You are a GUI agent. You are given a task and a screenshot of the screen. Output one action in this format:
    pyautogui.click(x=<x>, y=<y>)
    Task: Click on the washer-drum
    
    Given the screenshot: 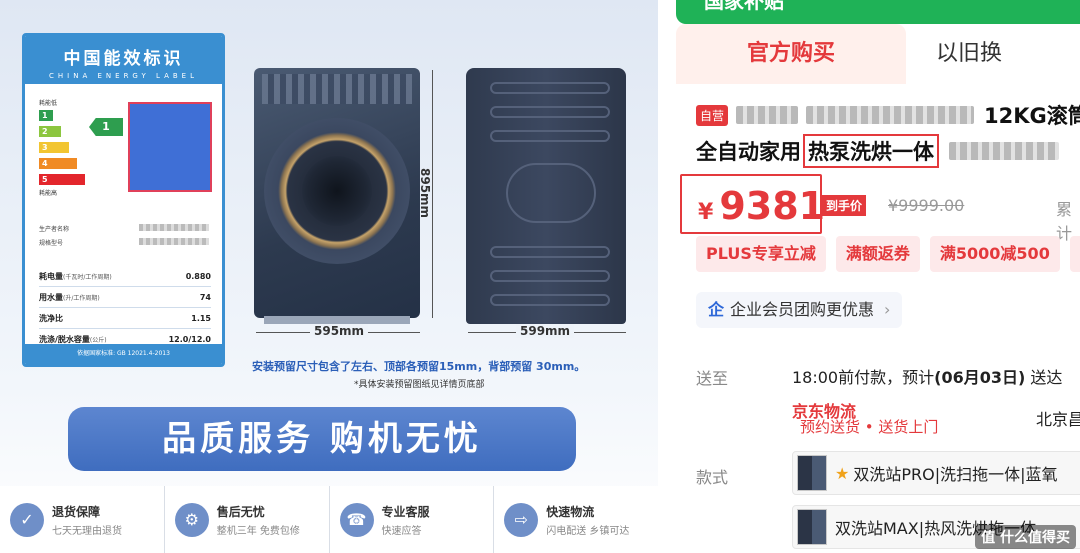 What is the action you would take?
    pyautogui.click(x=337, y=191)
    